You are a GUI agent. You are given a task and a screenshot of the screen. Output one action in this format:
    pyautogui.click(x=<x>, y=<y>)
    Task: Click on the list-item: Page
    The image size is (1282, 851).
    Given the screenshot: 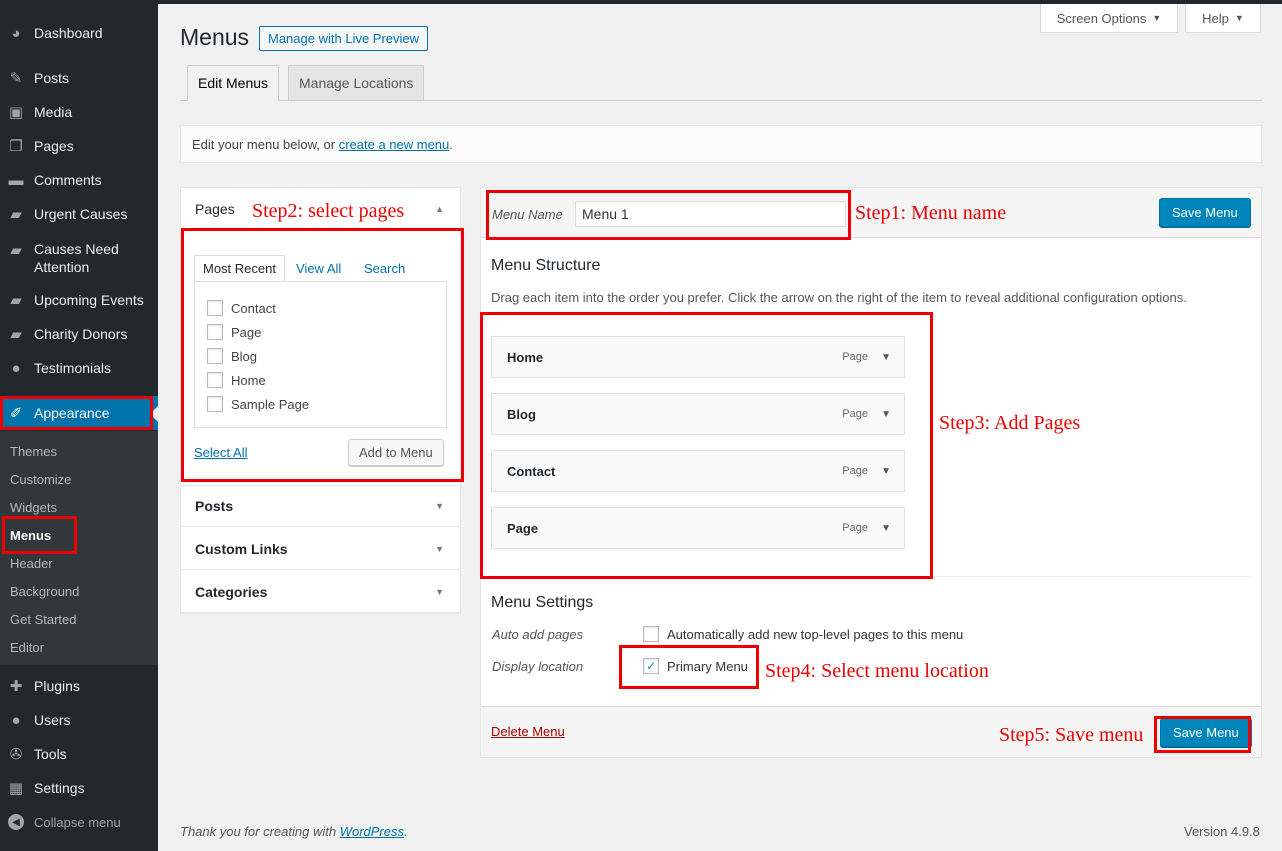 What is the action you would take?
    pyautogui.click(x=234, y=332)
    